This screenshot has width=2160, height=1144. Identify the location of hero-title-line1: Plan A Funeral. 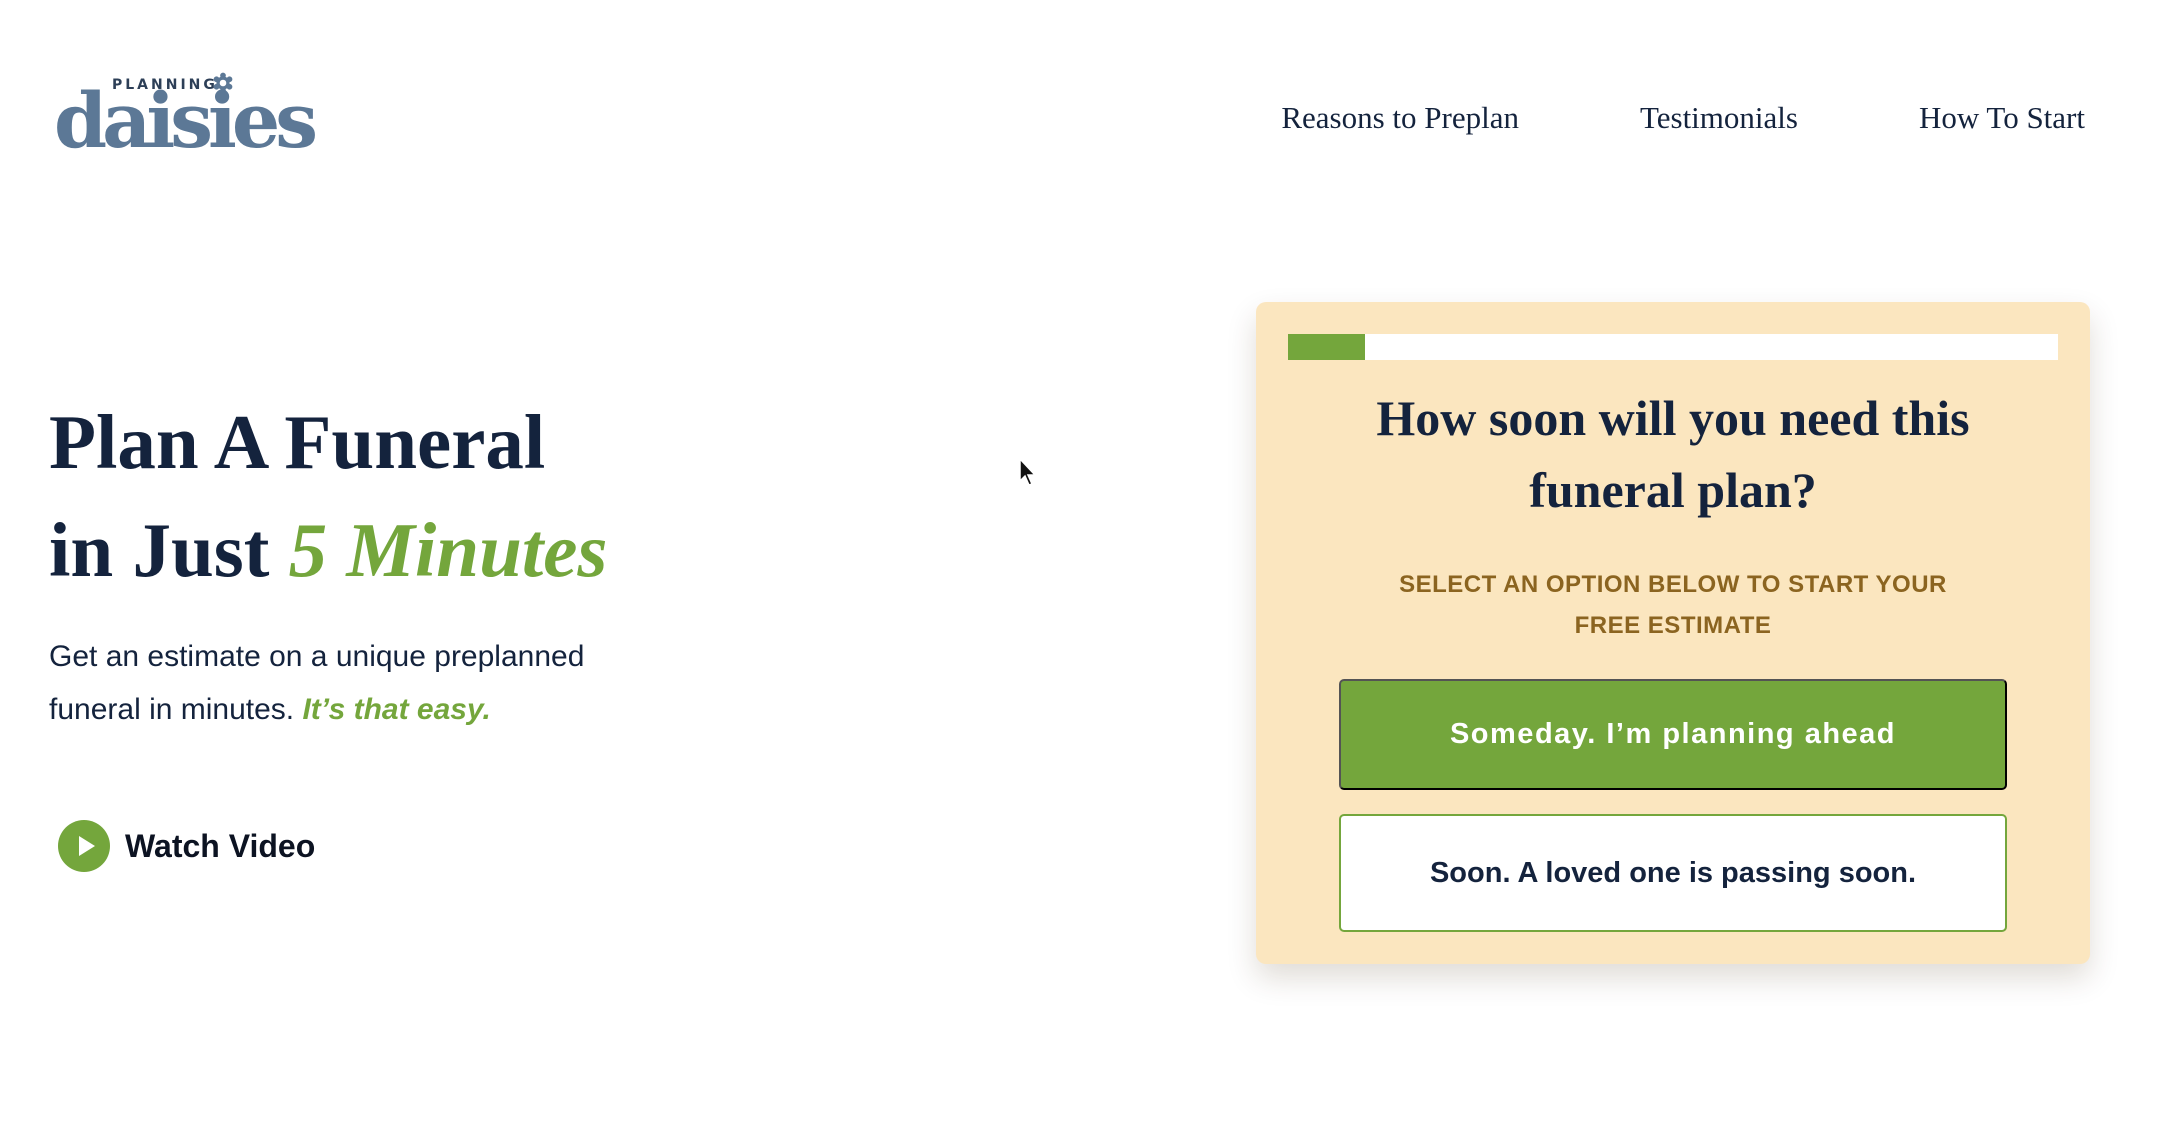
(297, 442).